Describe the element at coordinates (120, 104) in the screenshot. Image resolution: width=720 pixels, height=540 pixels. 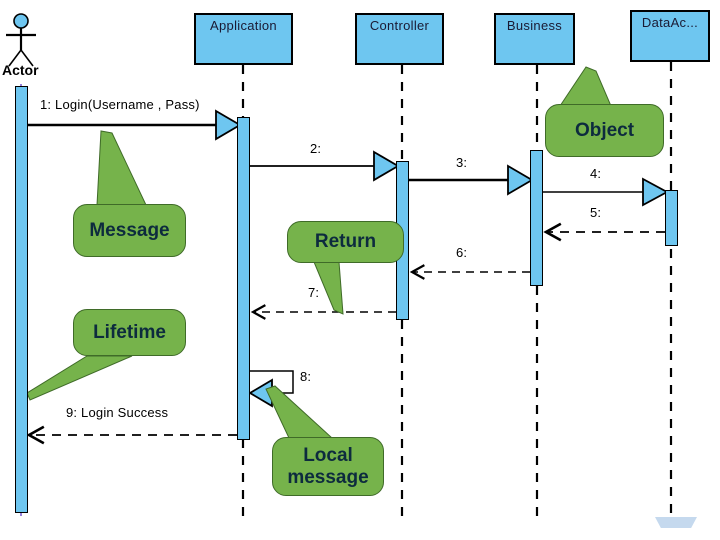
I see `message-label-1: 1: Login(Username , Pass)` at that location.